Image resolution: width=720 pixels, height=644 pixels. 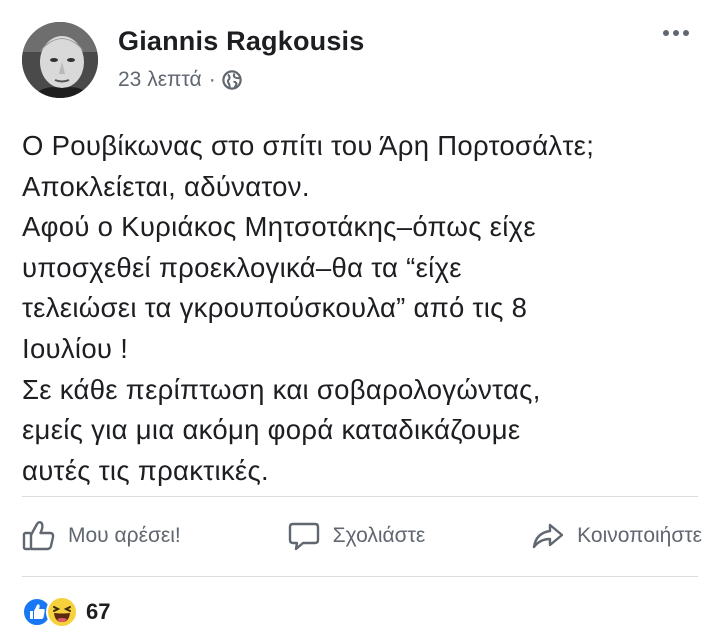 What do you see at coordinates (275, 308) in the screenshot?
I see `post-line: τελειώσει τα γκρουπούσκουλα” από τις 8` at bounding box center [275, 308].